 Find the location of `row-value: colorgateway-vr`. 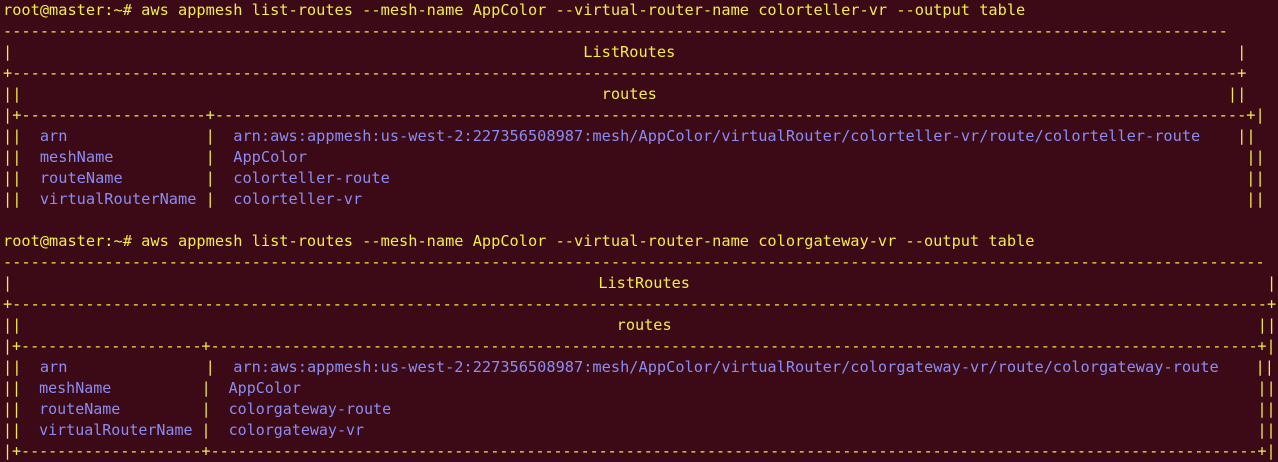

row-value: colorgateway-vr is located at coordinates (296, 430).